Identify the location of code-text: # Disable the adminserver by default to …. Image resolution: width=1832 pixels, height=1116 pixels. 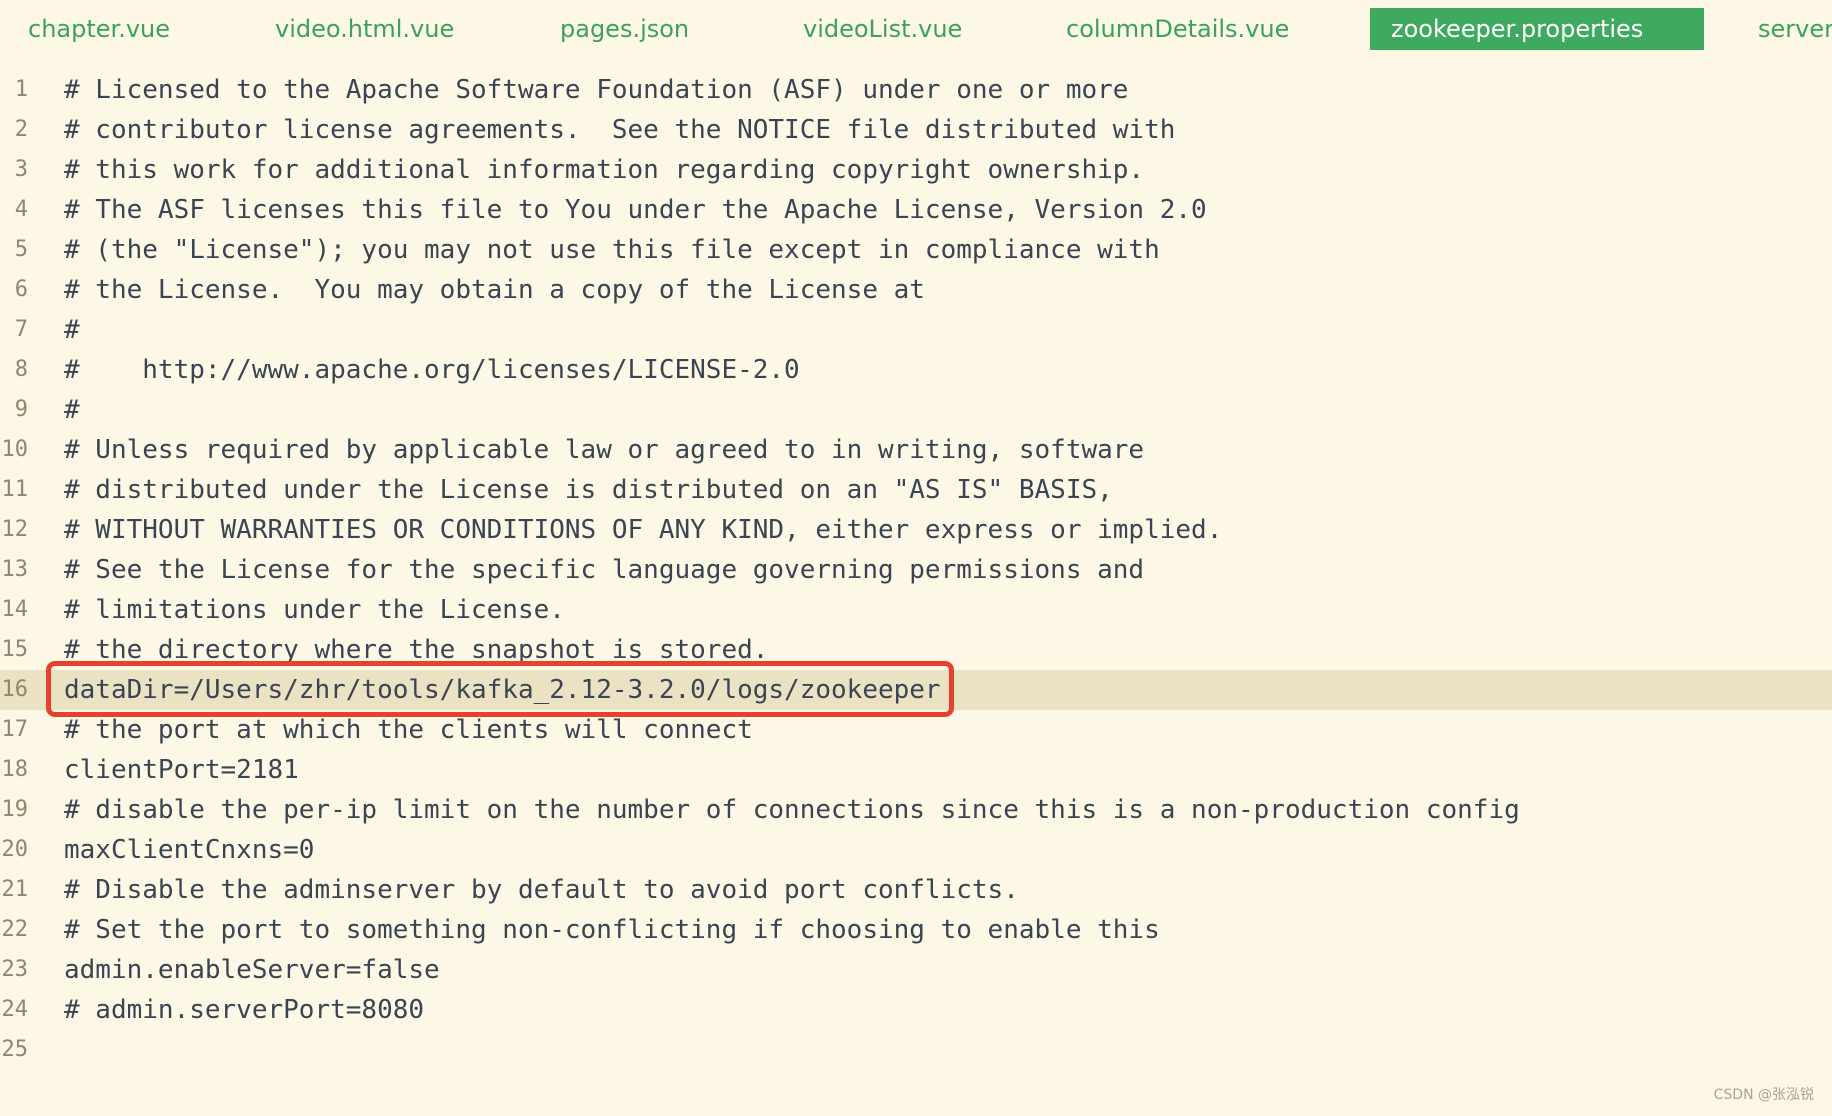
(541, 890).